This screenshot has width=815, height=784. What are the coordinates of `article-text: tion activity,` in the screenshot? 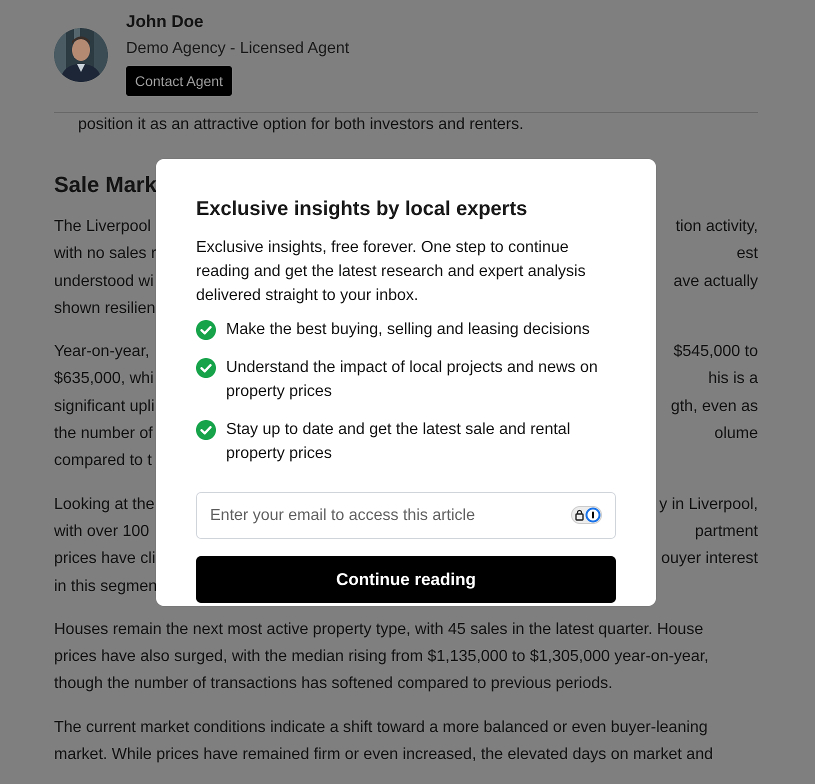 It's located at (717, 227).